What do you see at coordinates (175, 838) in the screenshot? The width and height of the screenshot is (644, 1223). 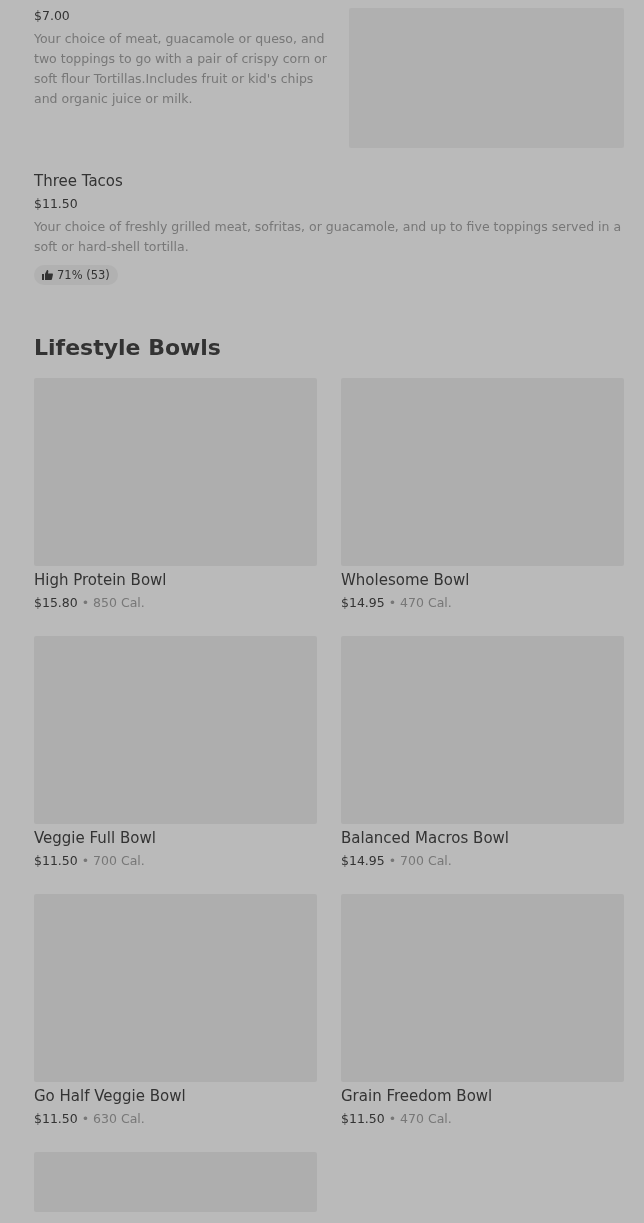 I see `bowl-name: Veggie Full Bowl` at bounding box center [175, 838].